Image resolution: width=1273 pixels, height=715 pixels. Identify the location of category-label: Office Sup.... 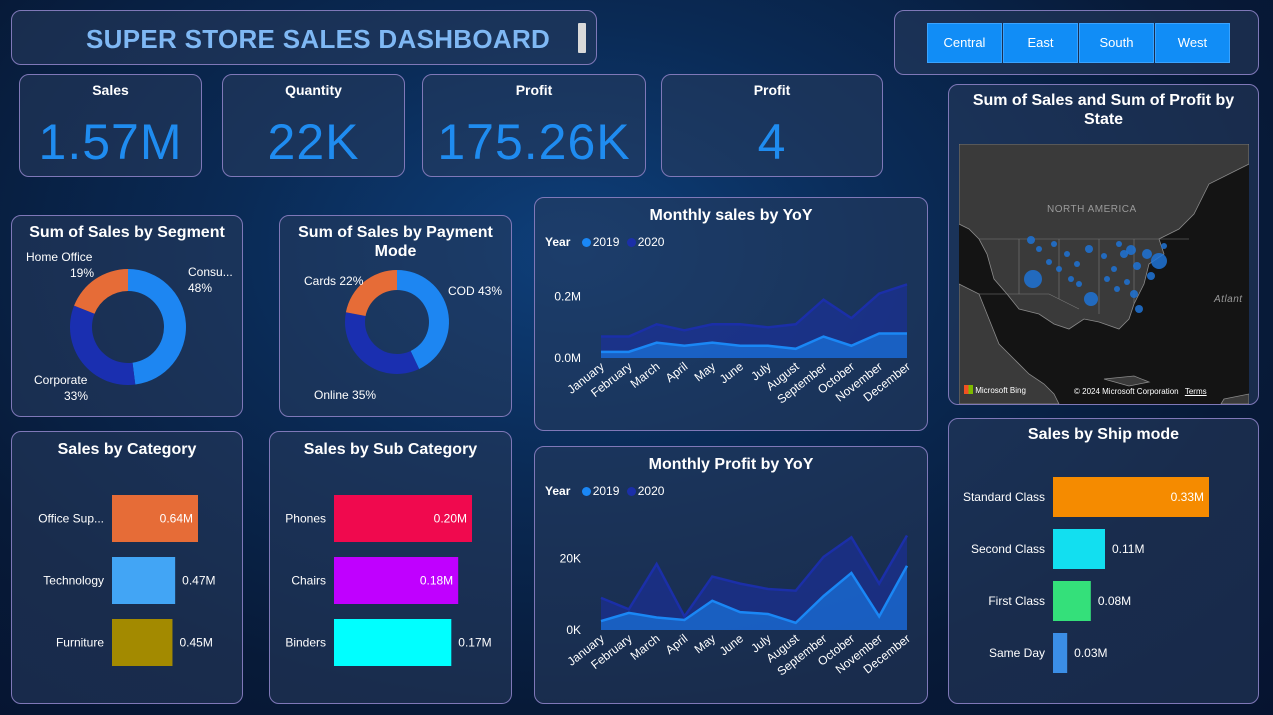
(71, 519).